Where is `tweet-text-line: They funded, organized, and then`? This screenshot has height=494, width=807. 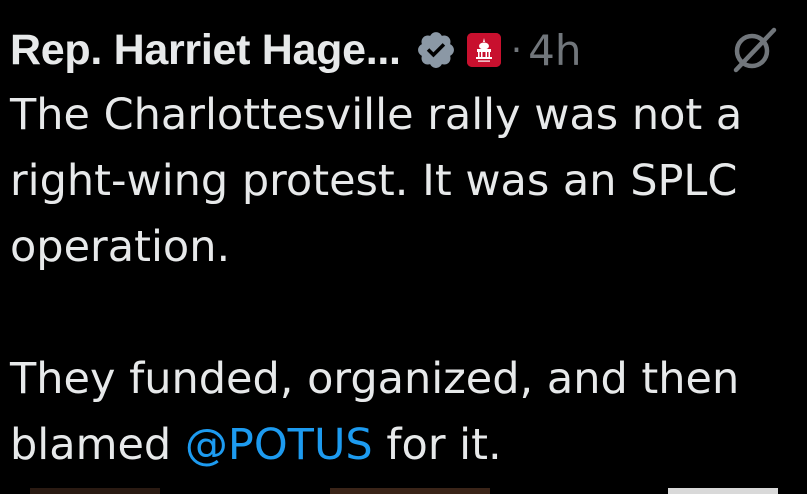 tweet-text-line: They funded, organized, and then is located at coordinates (375, 379).